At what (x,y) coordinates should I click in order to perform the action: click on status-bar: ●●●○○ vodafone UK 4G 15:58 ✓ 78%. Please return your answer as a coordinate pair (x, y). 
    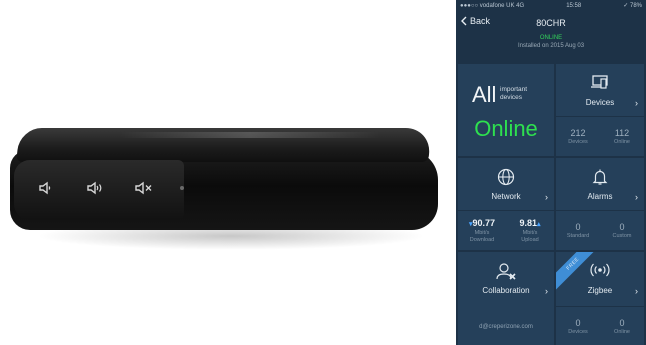
    Looking at the image, I should click on (551, 6).